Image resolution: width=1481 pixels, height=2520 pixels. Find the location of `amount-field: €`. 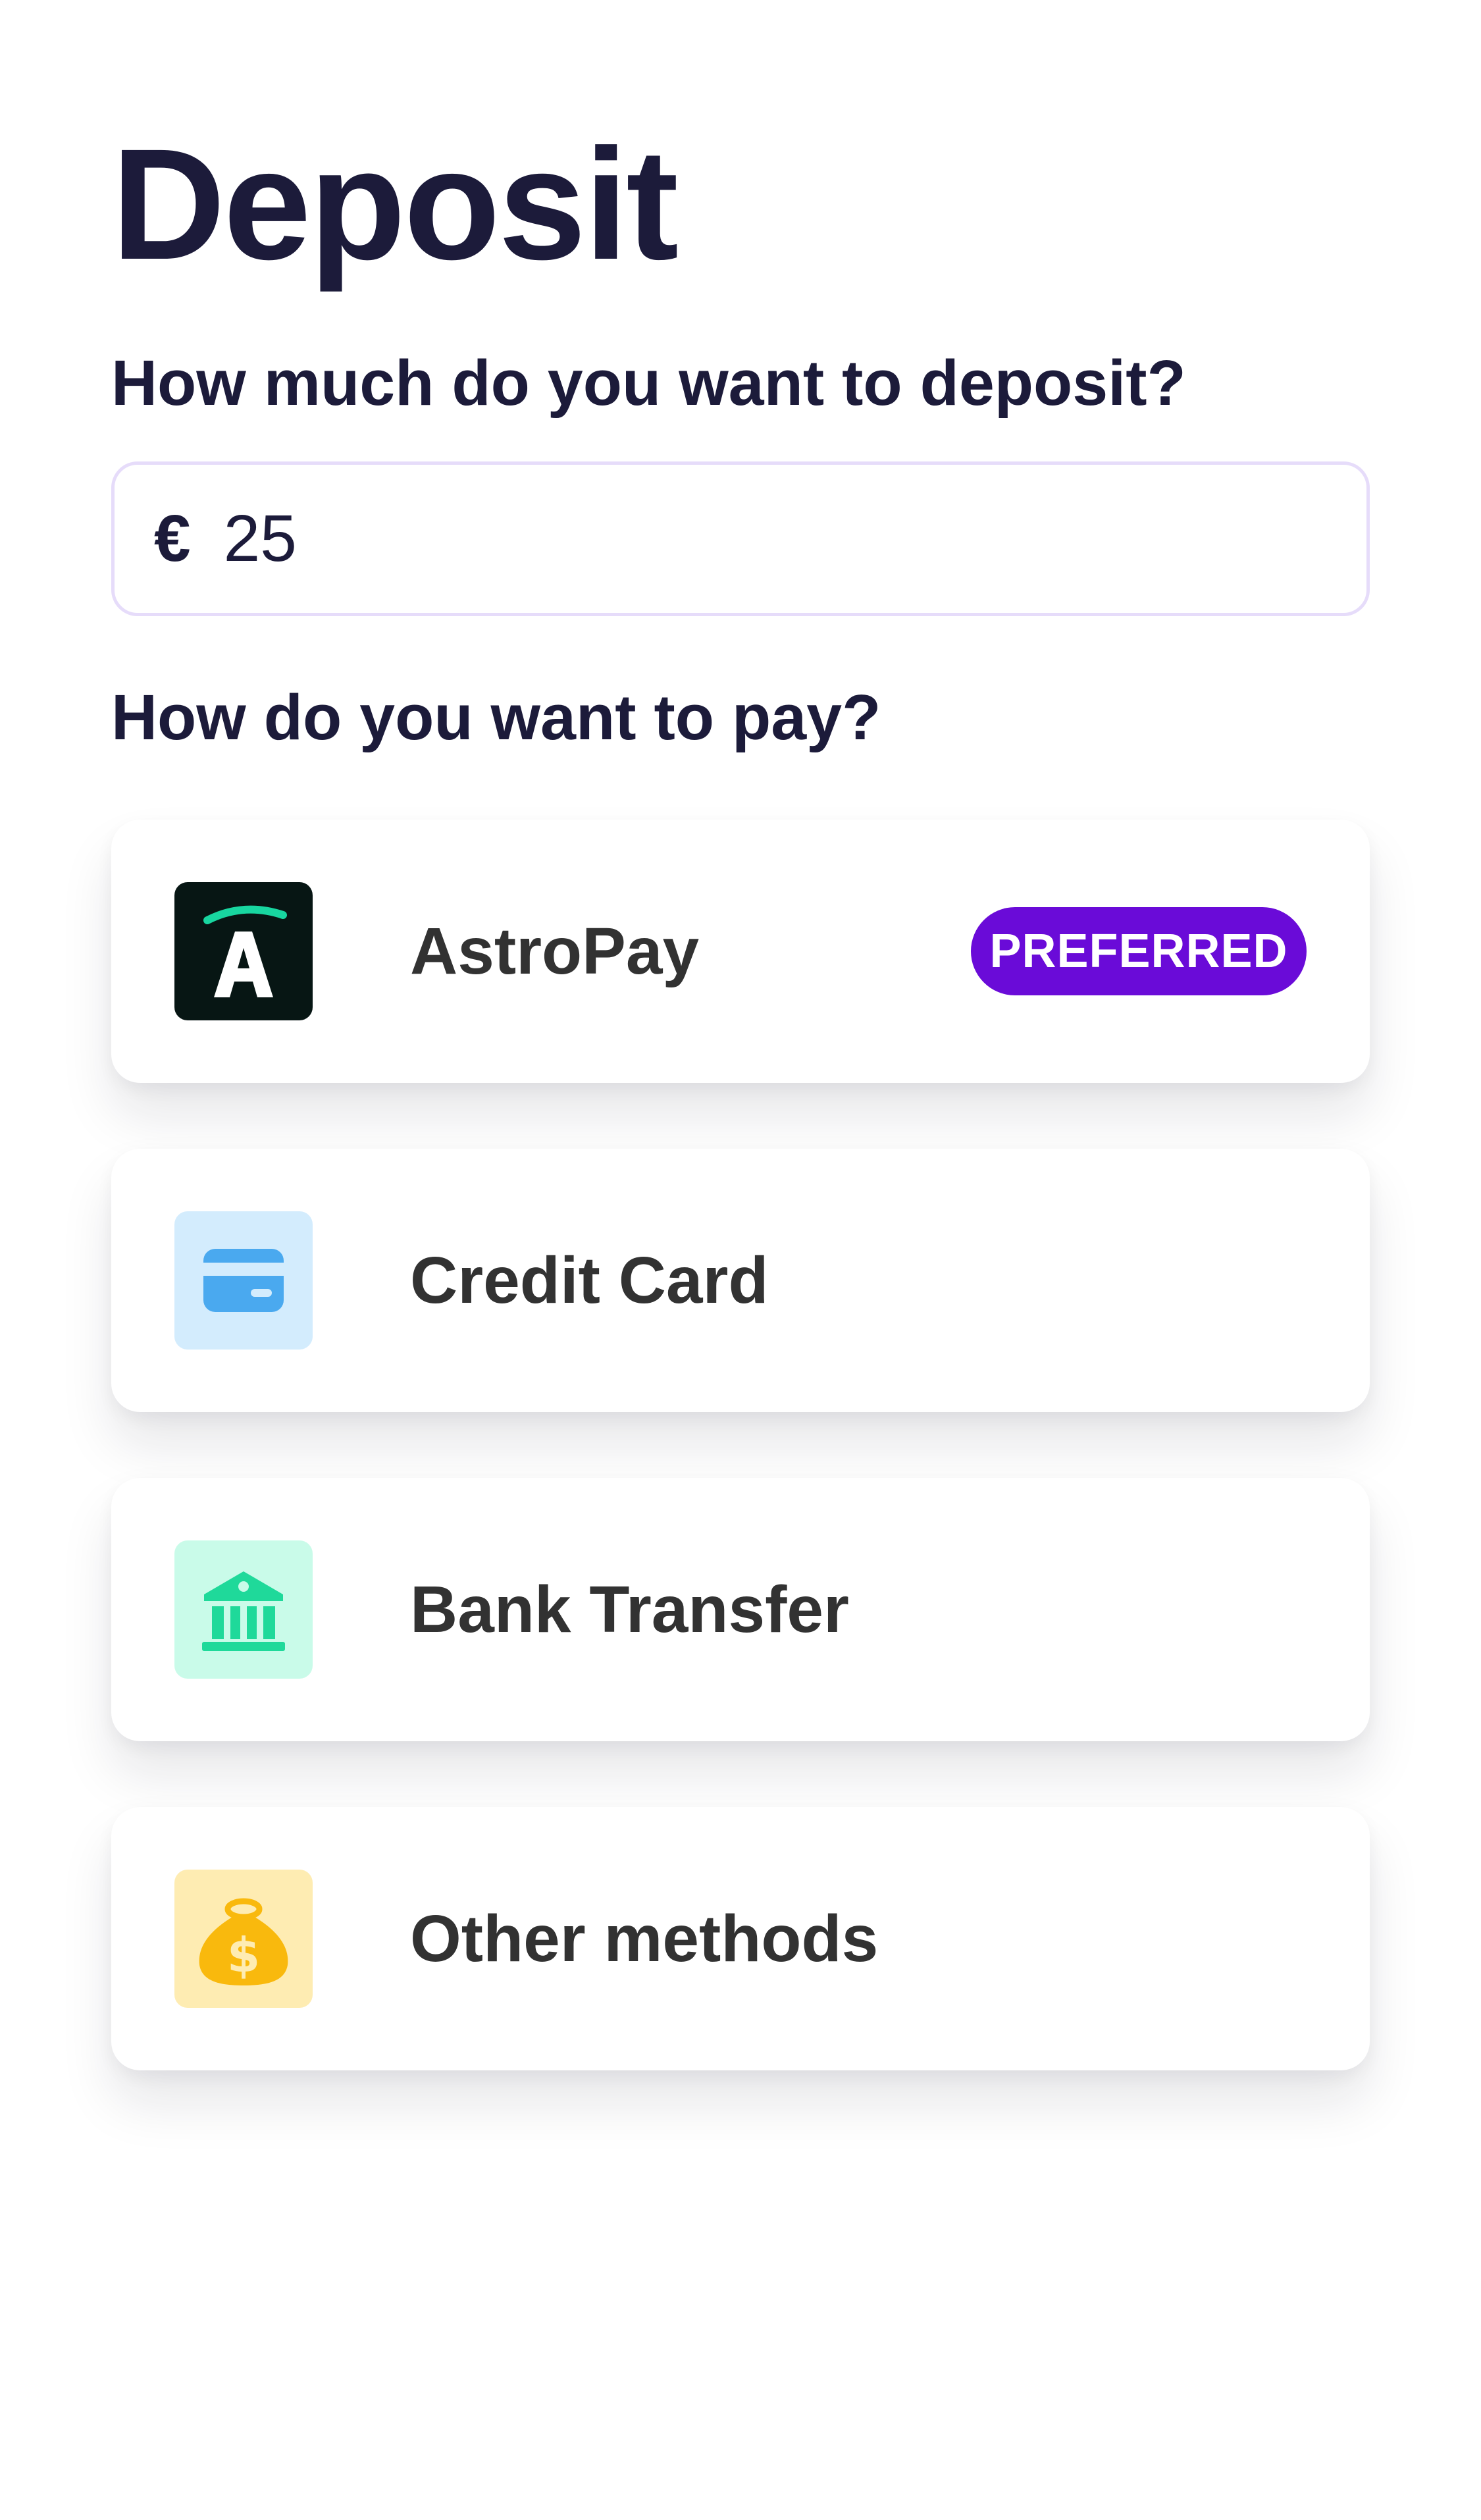

amount-field: € is located at coordinates (740, 538).